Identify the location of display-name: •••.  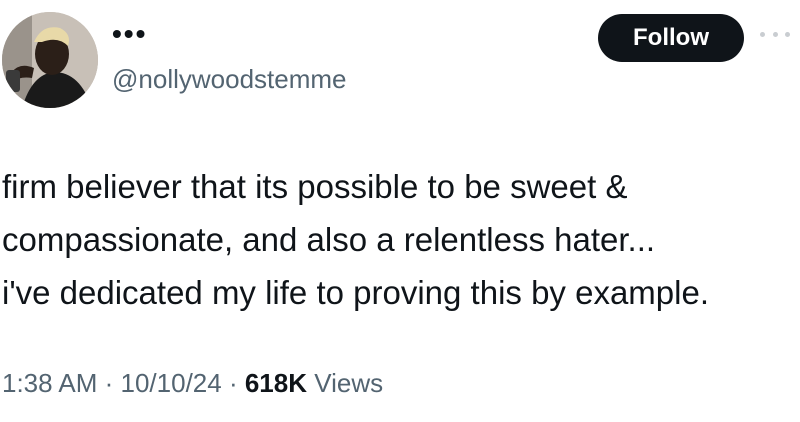
(129, 34).